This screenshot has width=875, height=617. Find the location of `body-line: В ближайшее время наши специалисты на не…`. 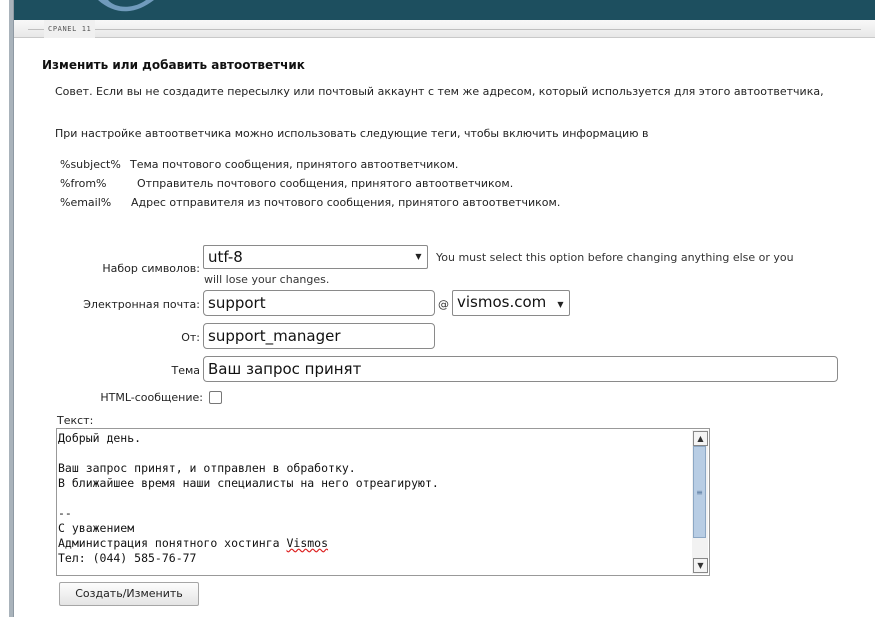

body-line: В ближайшее время наши специалисты на не… is located at coordinates (248, 483).